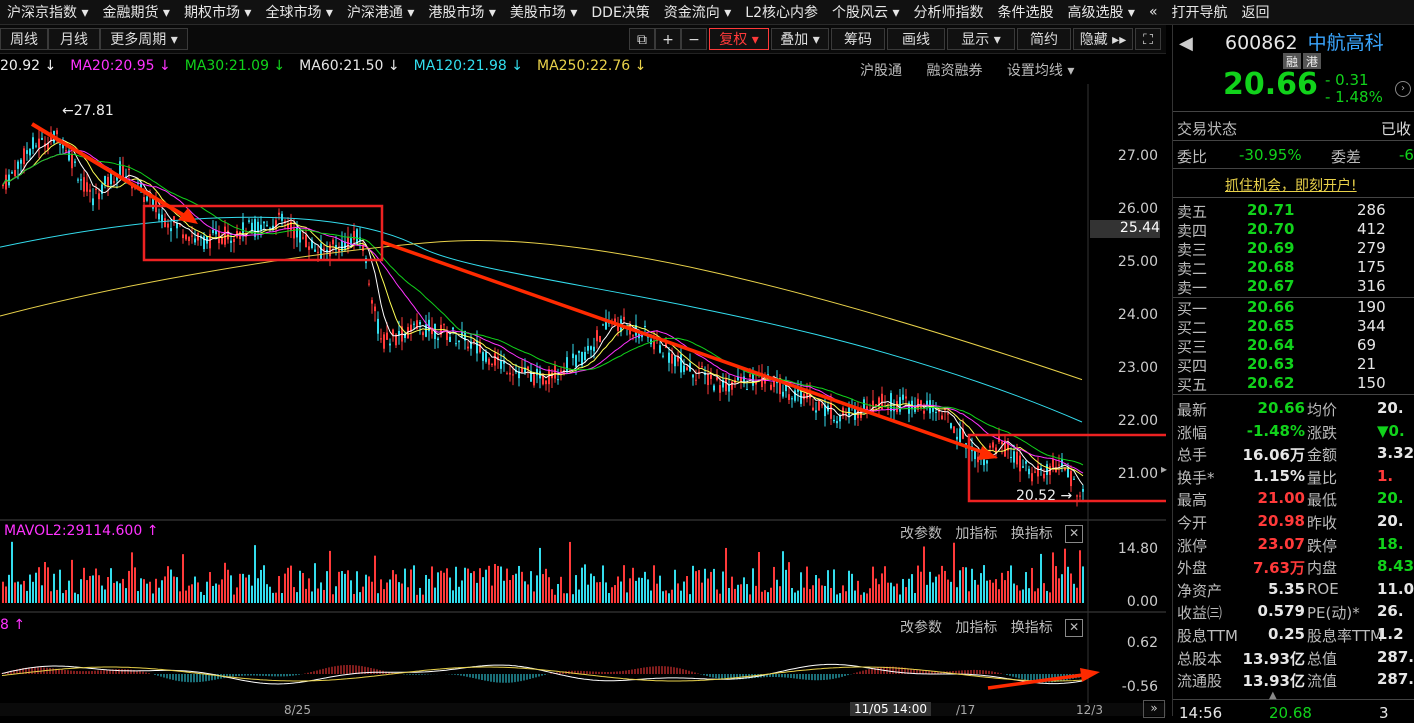  What do you see at coordinates (1293, 211) in the screenshot?
I see `order-book-row: 卖五 20.71 286` at bounding box center [1293, 211].